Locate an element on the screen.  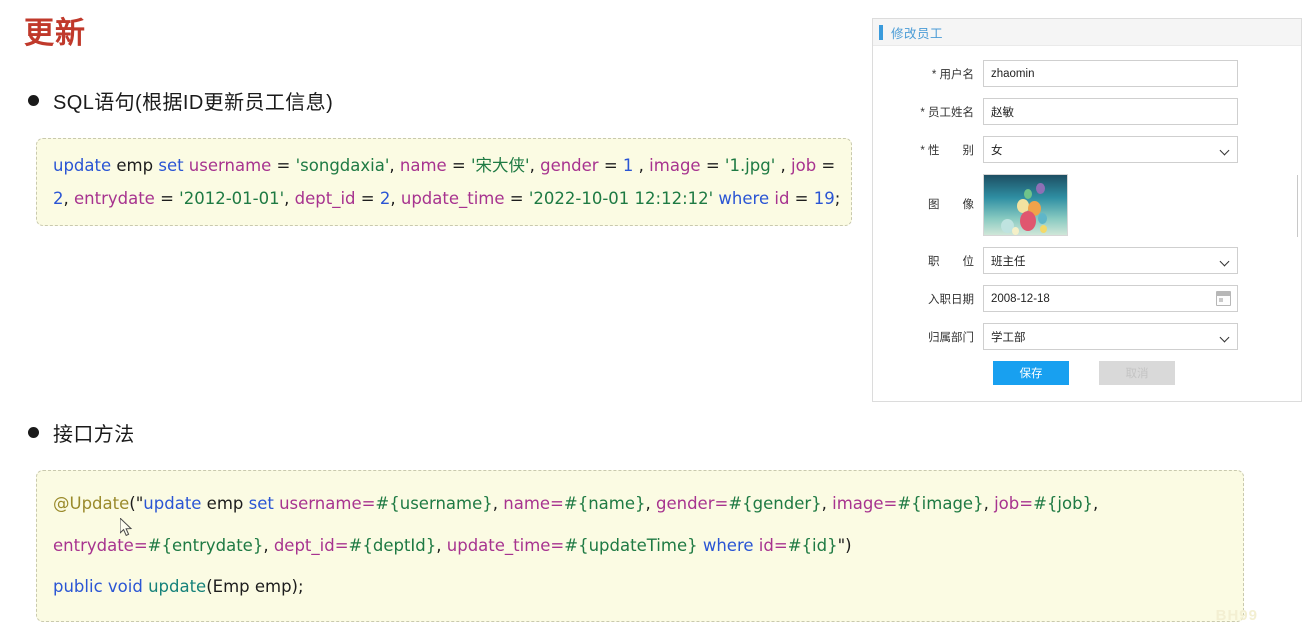
sql-val-entrydate: '2012-01-01' is located at coordinates (232, 198).